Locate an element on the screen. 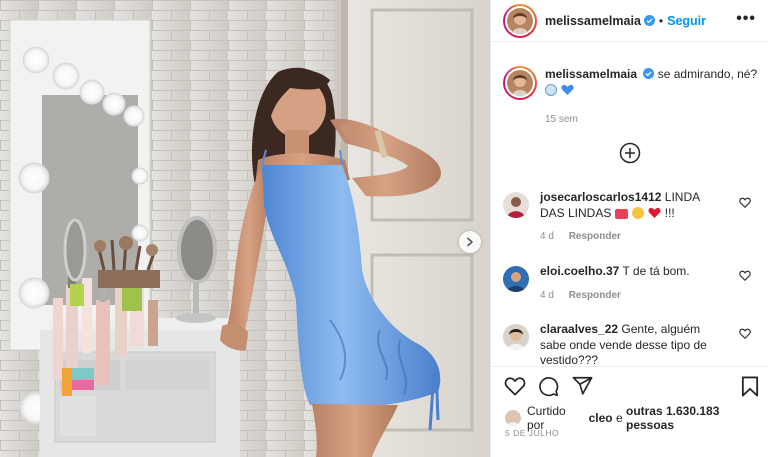 This screenshot has width=768, height=457. post-date: 5 DE JULHO is located at coordinates (532, 433).